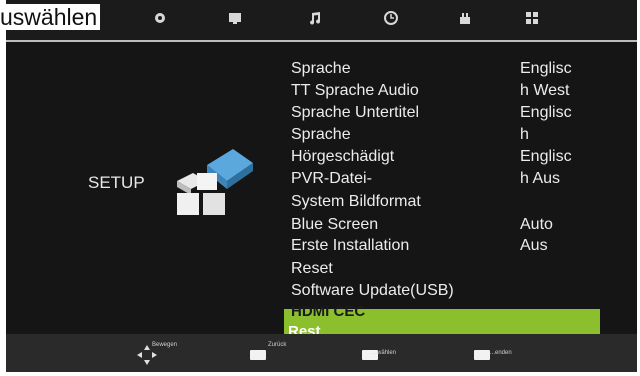 Image resolution: width=640 pixels, height=376 pixels. I want to click on setup-blocks-icon, so click(215, 182).